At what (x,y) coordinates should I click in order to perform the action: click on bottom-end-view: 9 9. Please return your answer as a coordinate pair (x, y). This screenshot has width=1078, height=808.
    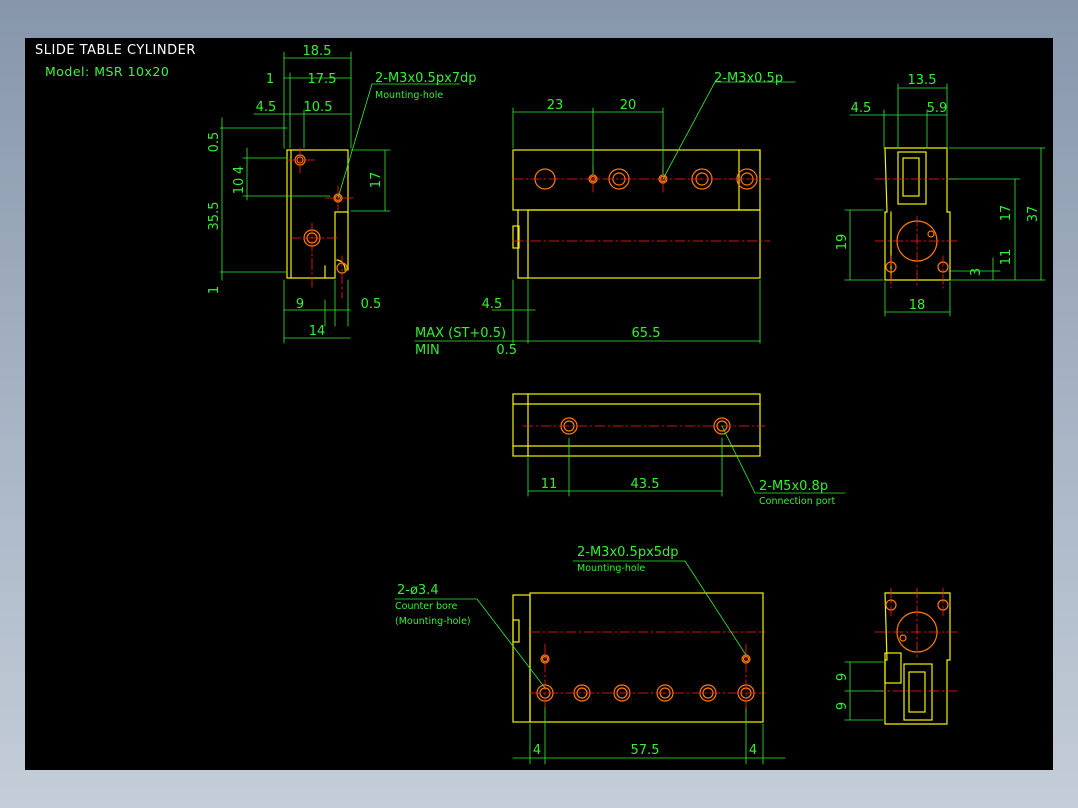
    Looking at the image, I should click on (898, 656).